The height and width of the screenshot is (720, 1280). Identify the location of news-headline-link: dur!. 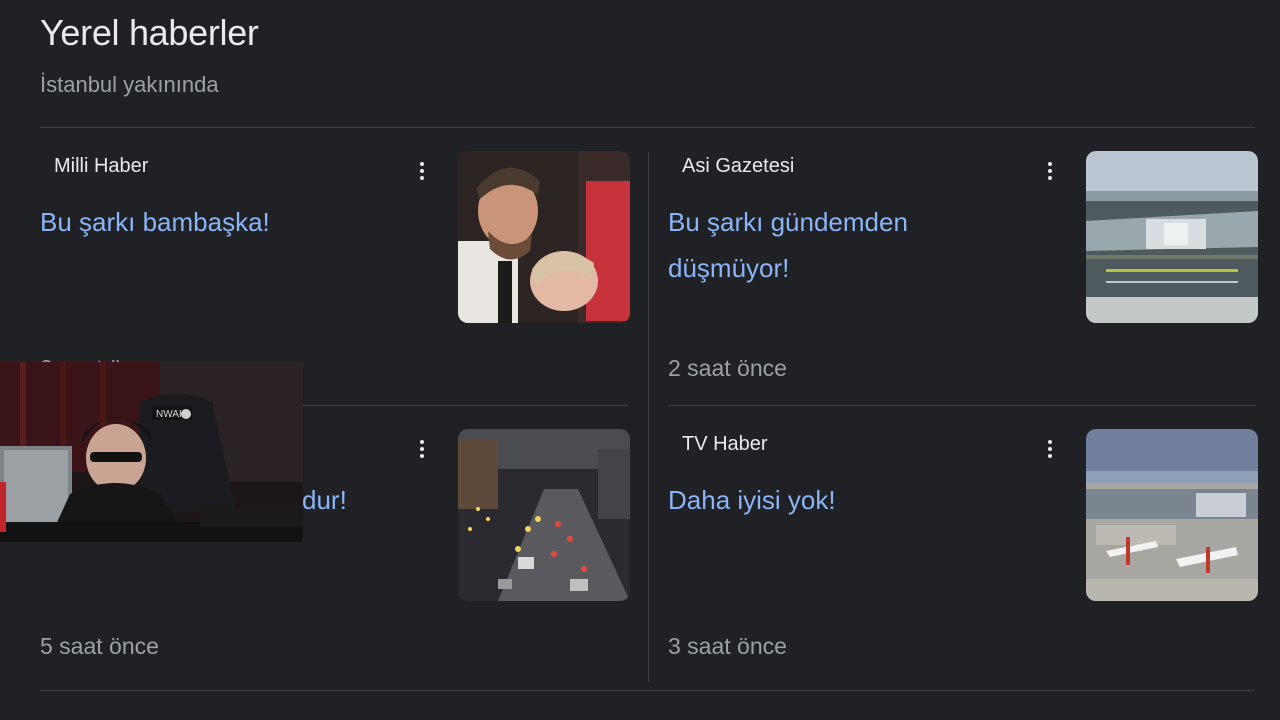
(362, 500).